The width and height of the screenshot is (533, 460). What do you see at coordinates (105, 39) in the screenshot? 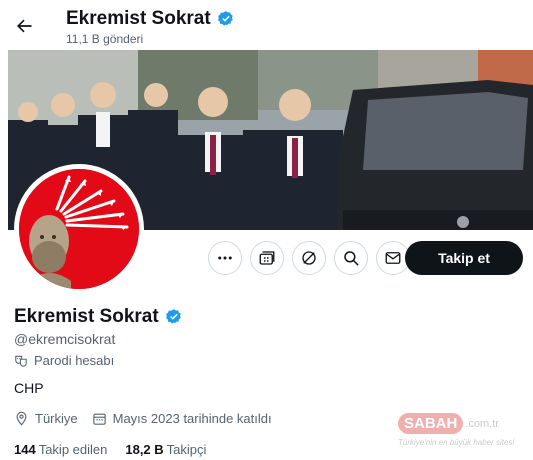
I see `posts-count: 11,1 B gönderi` at bounding box center [105, 39].